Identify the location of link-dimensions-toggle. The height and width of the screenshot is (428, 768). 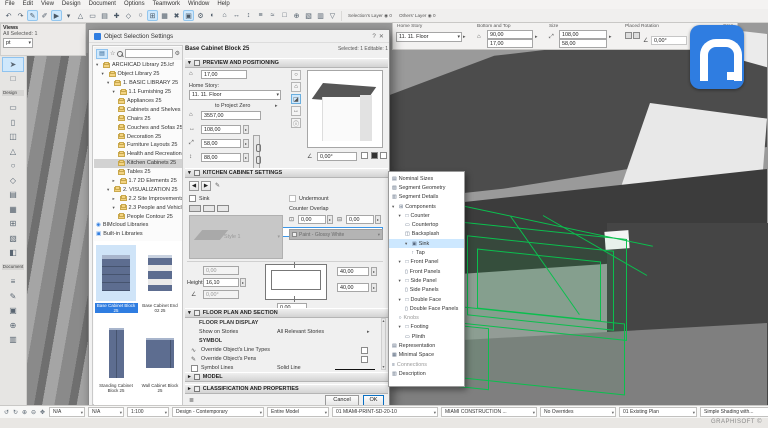
(257, 153).